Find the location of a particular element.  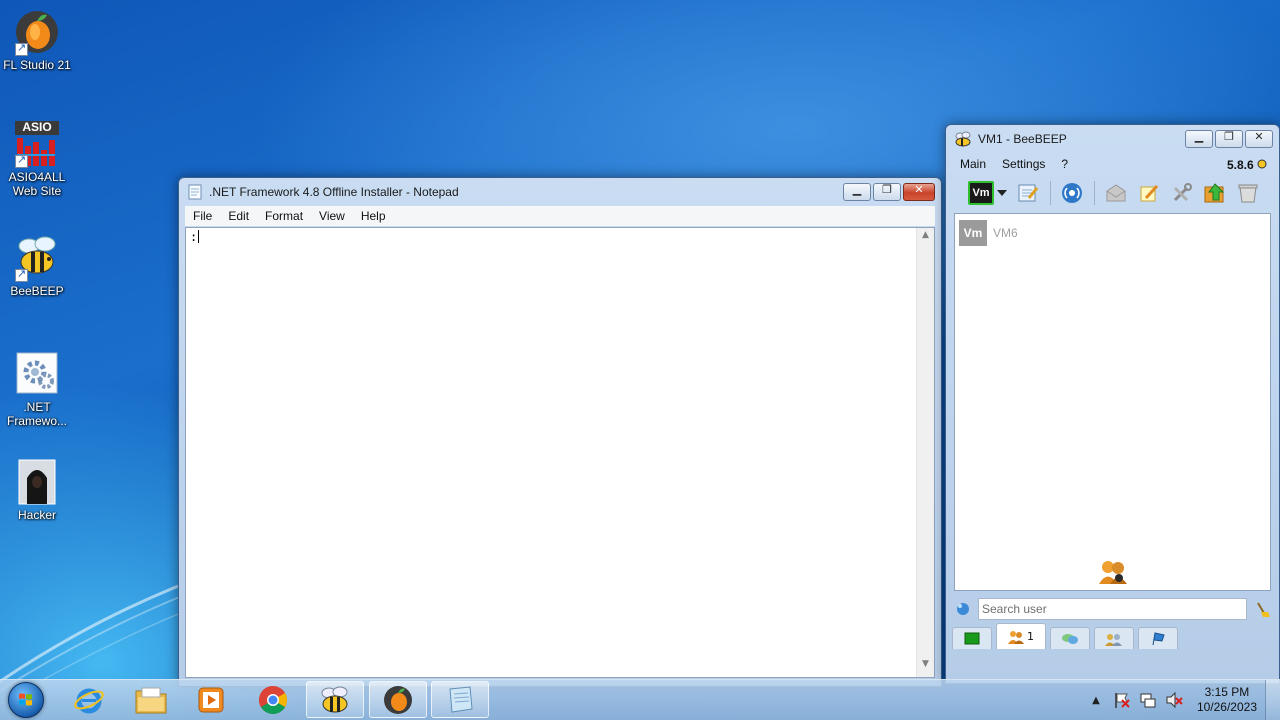

menu-edit: Edit is located at coordinates (238, 216).